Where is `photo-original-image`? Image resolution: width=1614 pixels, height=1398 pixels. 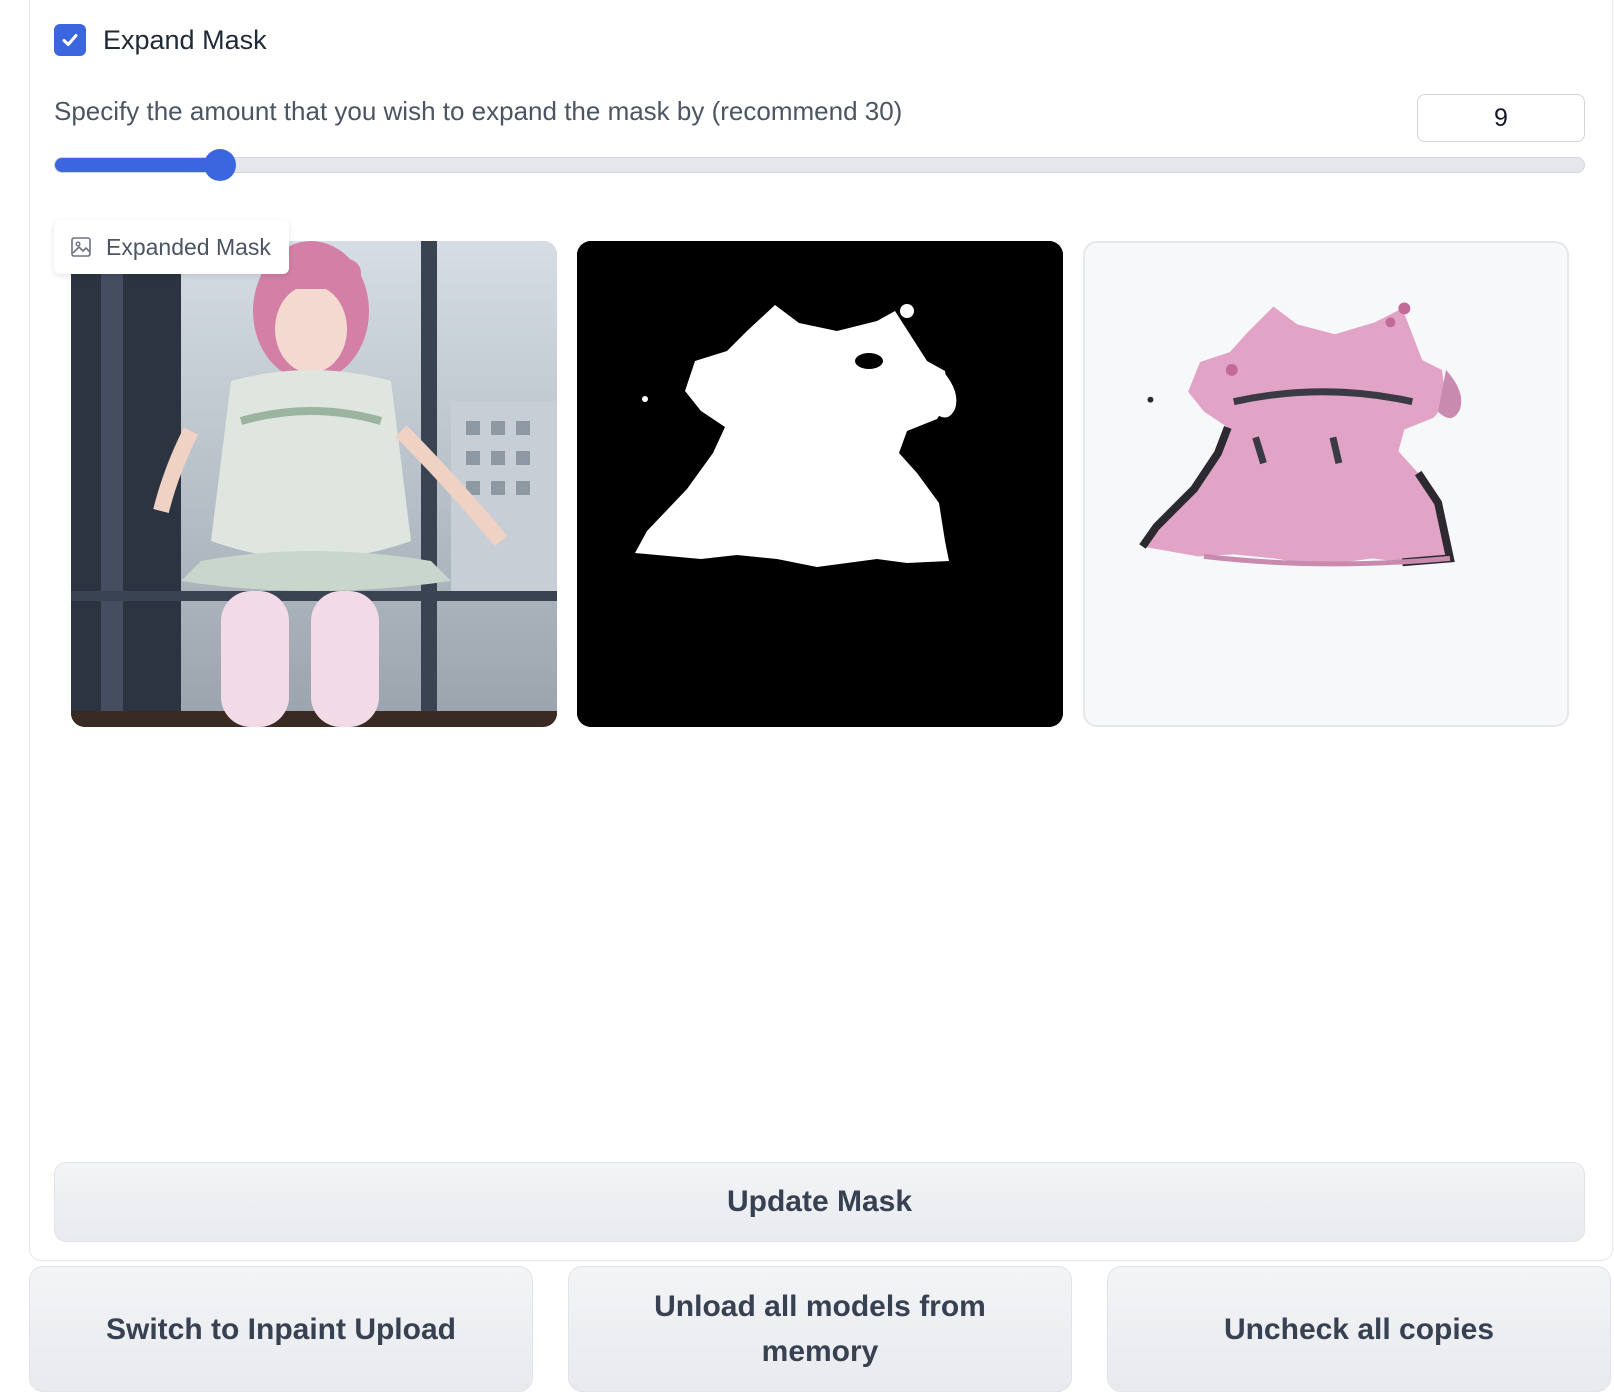
photo-original-image is located at coordinates (314, 484).